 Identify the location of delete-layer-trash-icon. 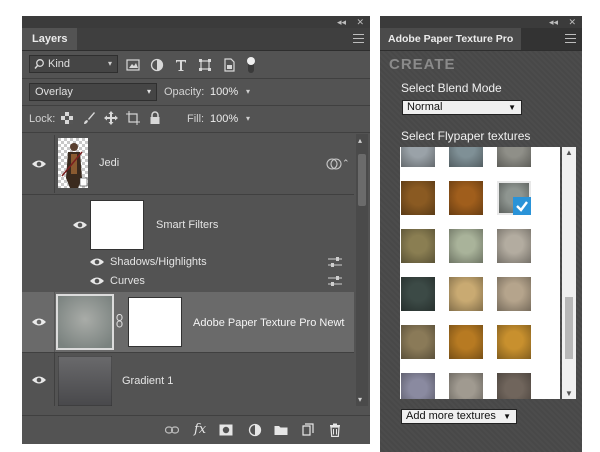
(335, 430).